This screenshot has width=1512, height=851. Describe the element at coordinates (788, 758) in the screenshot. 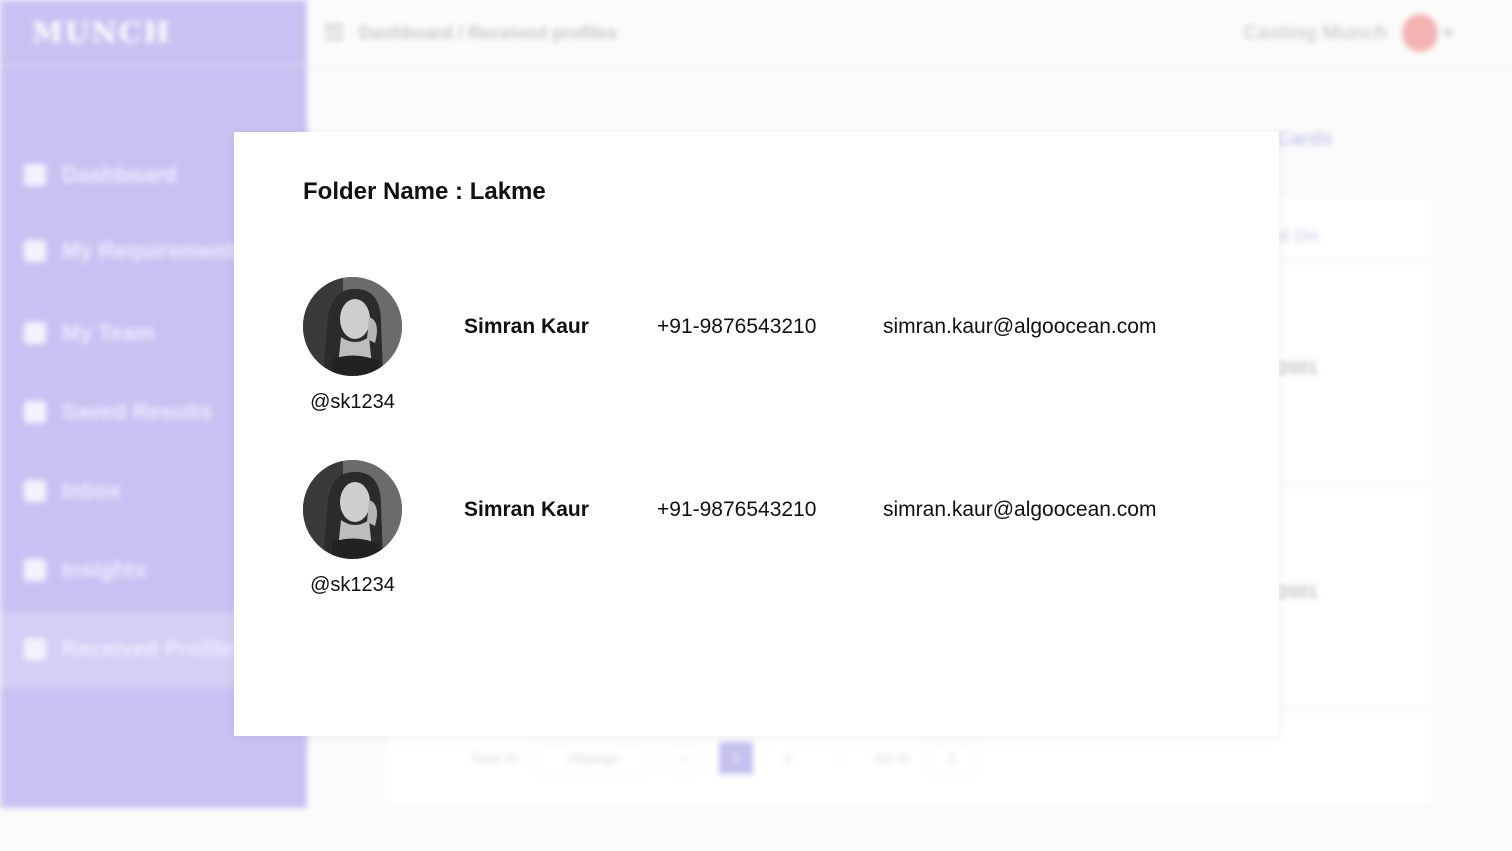

I see `page-2-button: 2` at that location.